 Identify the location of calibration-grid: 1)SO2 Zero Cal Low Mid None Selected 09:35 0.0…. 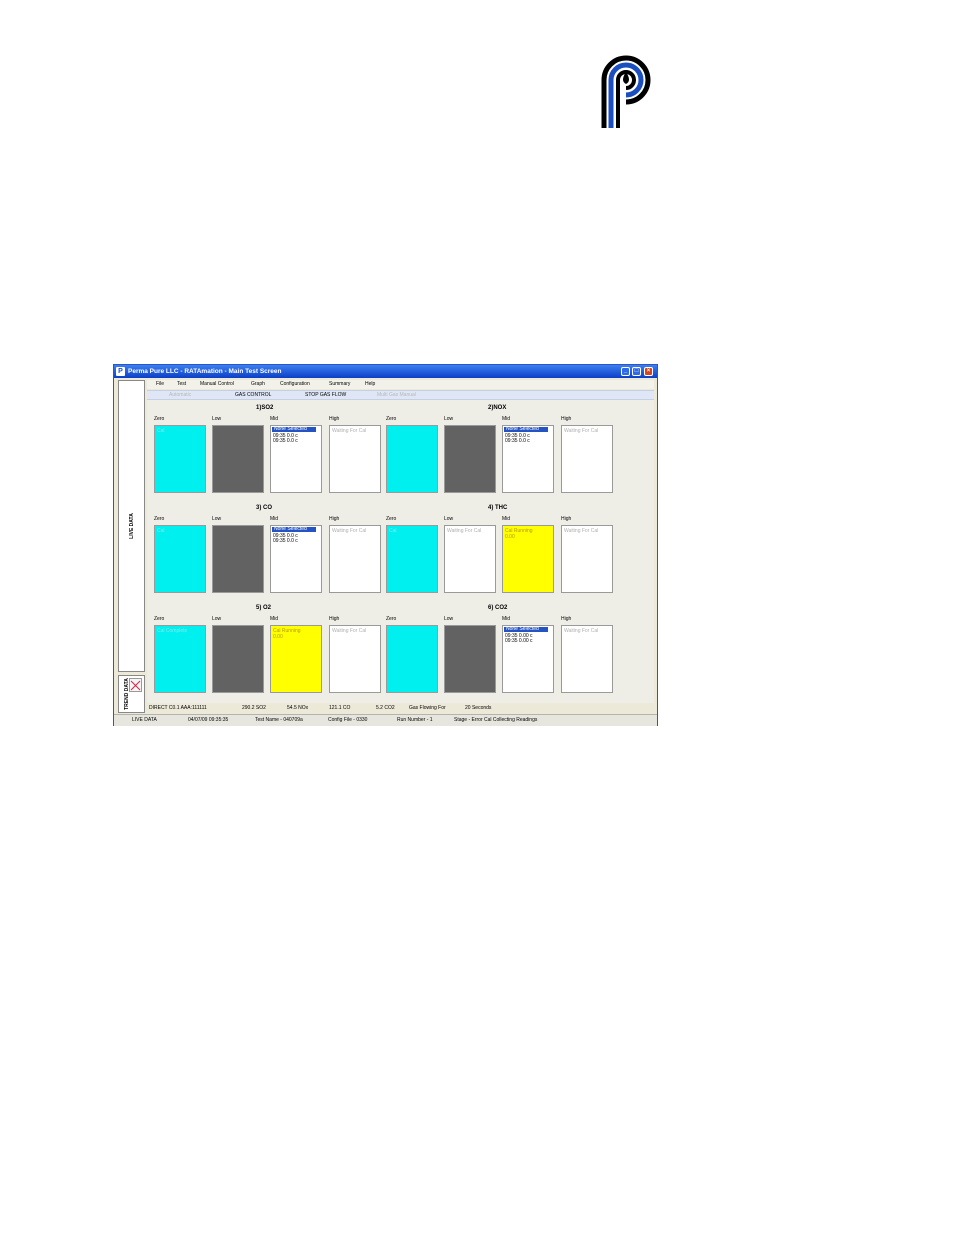
(400, 551).